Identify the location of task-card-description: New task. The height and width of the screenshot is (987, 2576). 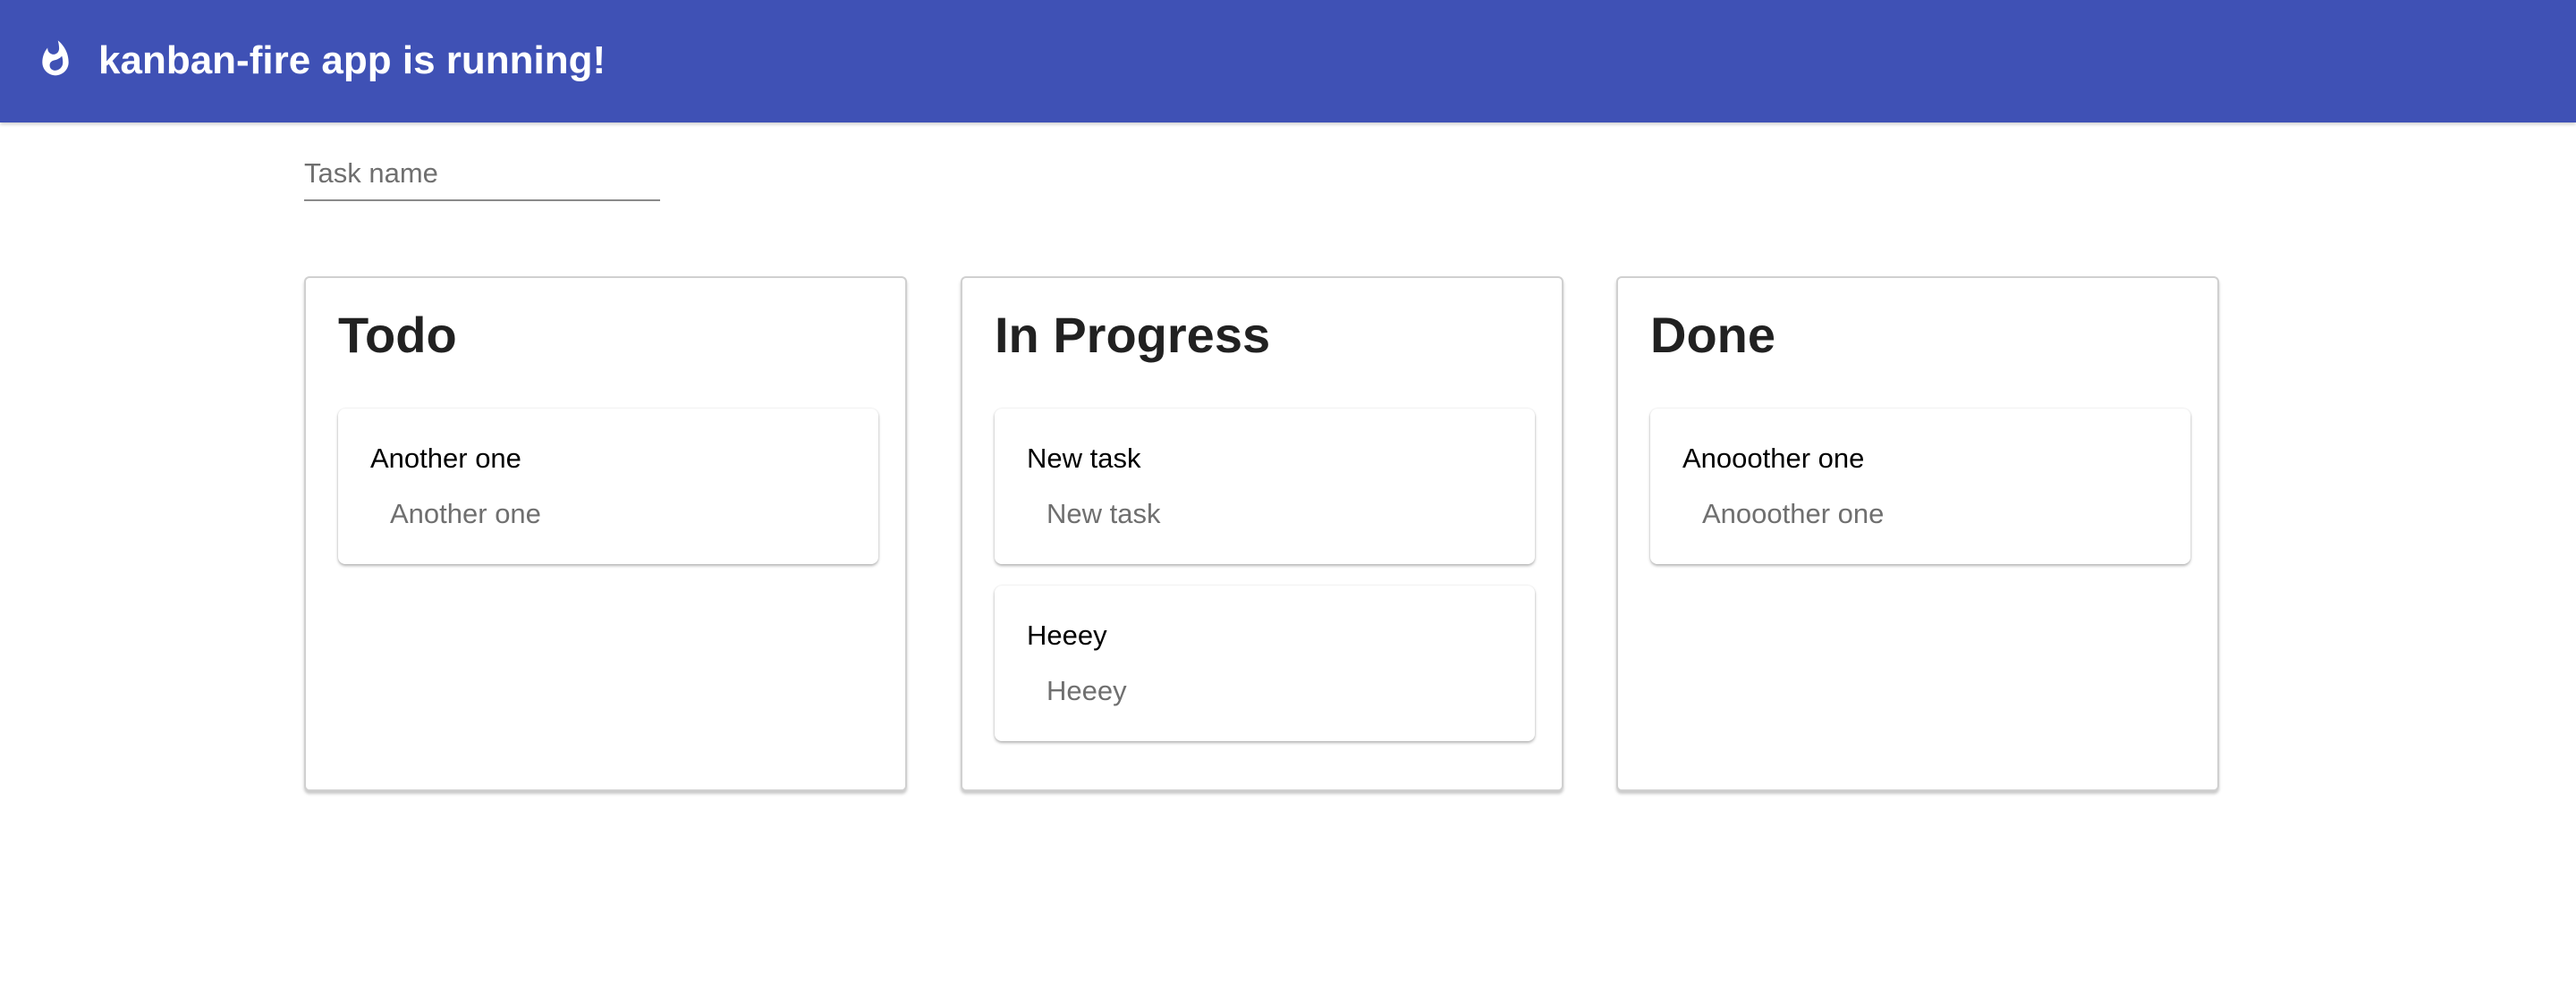
(1103, 513).